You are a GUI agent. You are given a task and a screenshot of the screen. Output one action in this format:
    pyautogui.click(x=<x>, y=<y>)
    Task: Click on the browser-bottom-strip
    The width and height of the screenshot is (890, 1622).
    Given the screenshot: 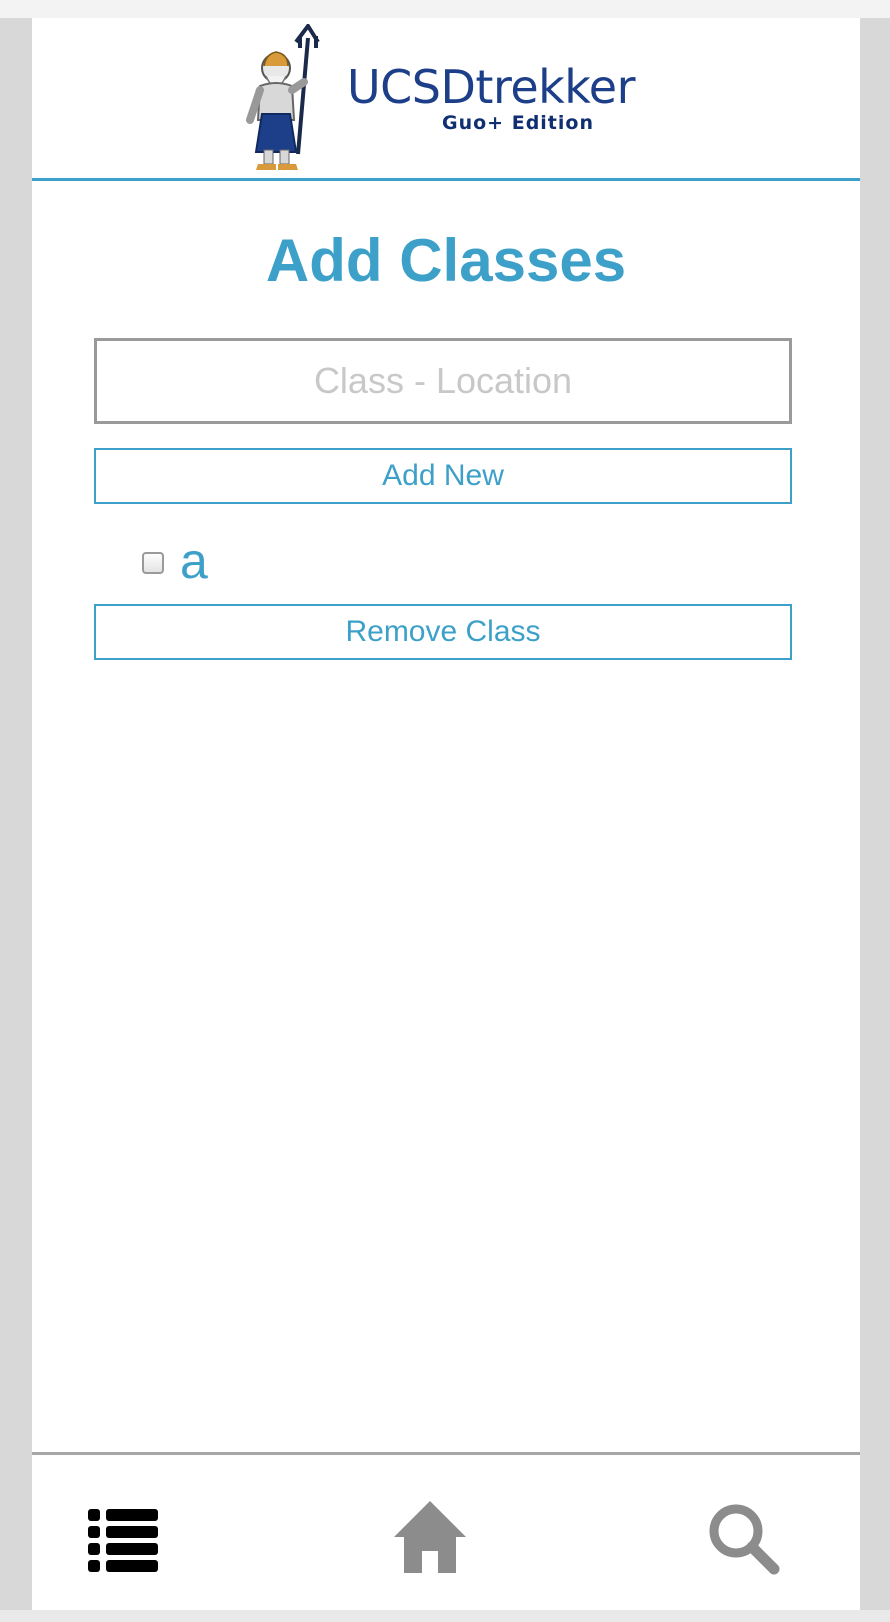 What is the action you would take?
    pyautogui.click(x=445, y=1616)
    